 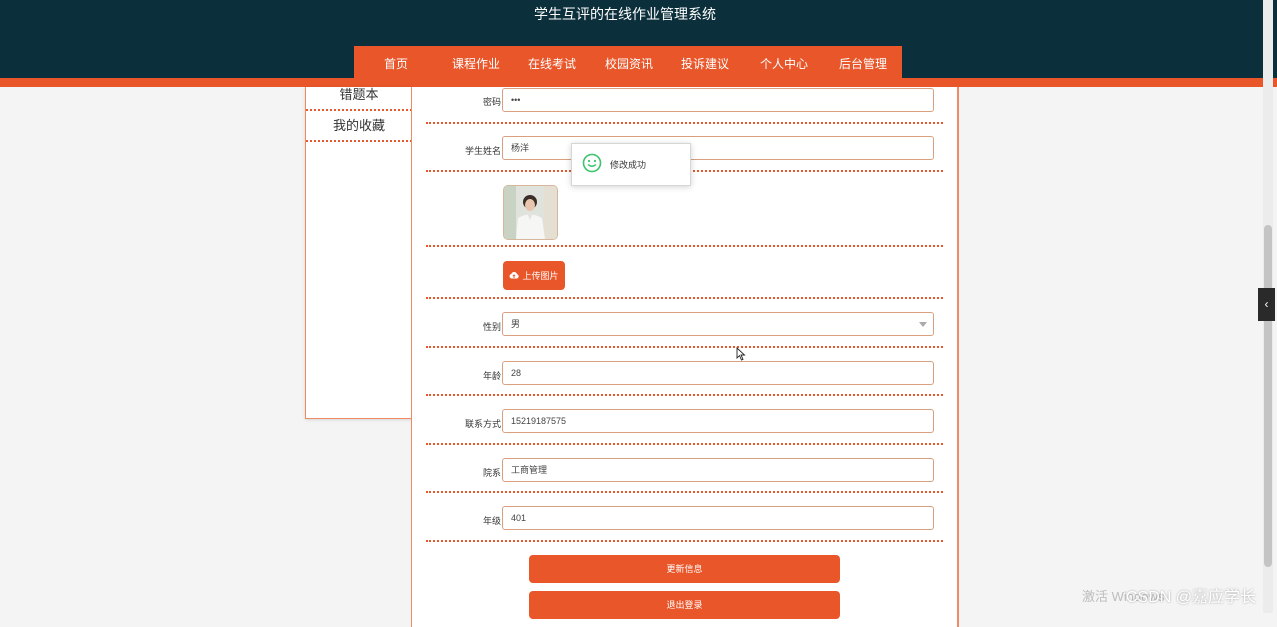 What do you see at coordinates (491, 473) in the screenshot?
I see `department-label: 院系` at bounding box center [491, 473].